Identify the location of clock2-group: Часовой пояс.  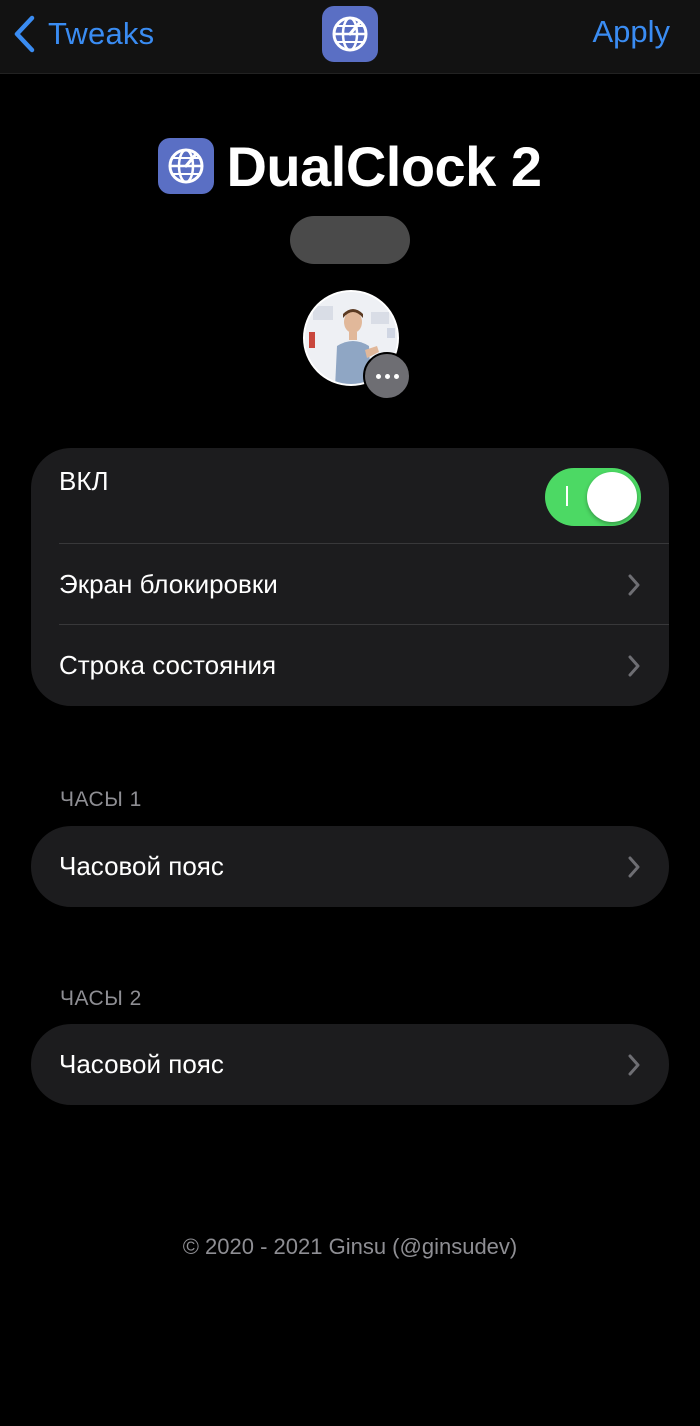
(350, 1064).